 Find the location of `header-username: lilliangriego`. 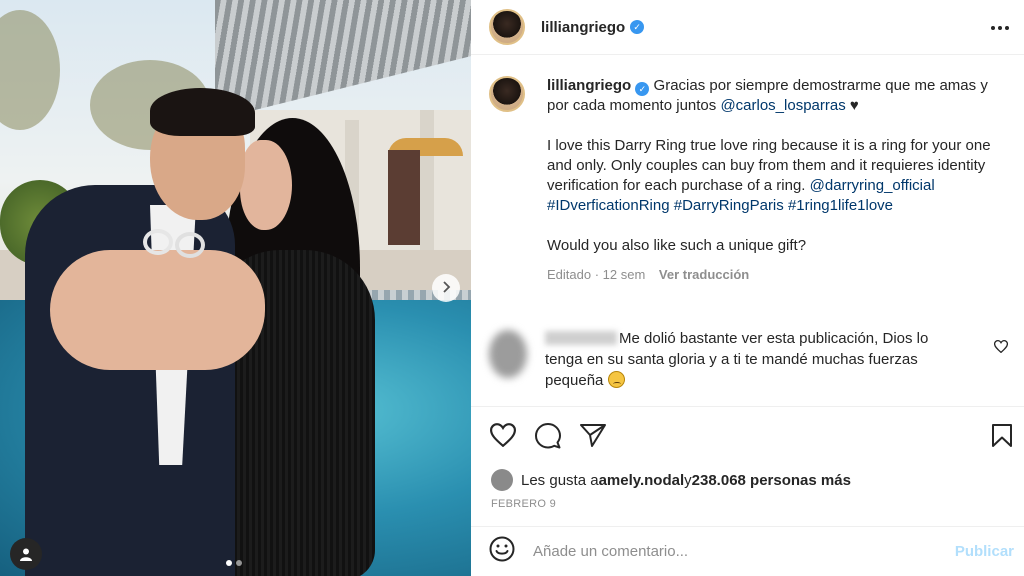

header-username: lilliangriego is located at coordinates (583, 27).